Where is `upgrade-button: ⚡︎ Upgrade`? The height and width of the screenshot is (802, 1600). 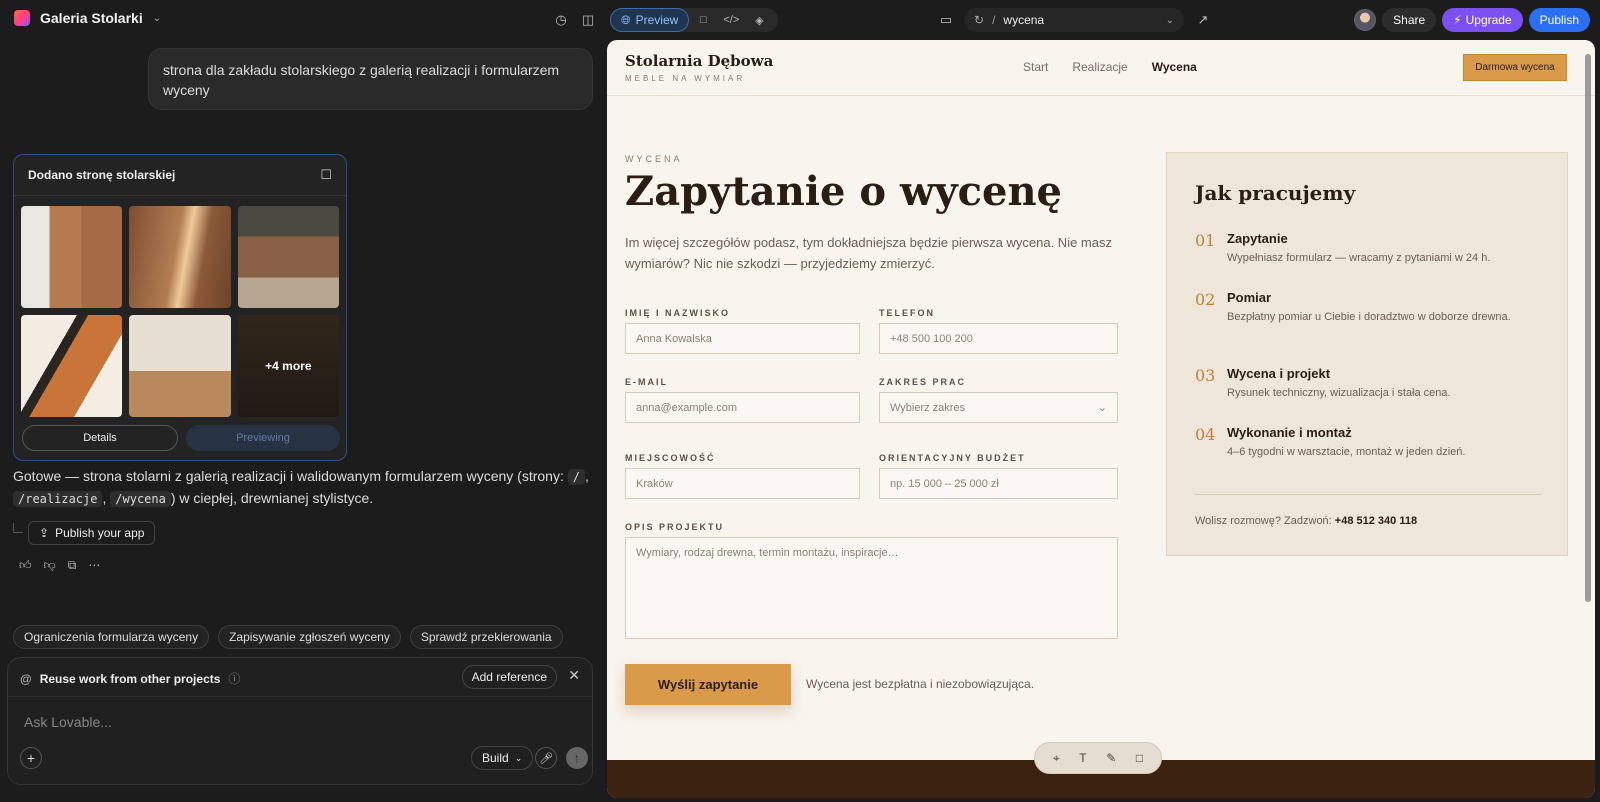 upgrade-button: ⚡︎ Upgrade is located at coordinates (1482, 20).